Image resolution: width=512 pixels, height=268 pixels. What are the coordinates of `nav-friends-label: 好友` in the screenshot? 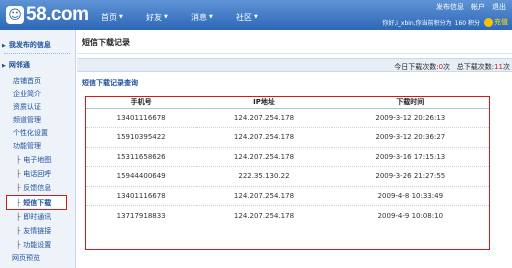 It's located at (154, 17).